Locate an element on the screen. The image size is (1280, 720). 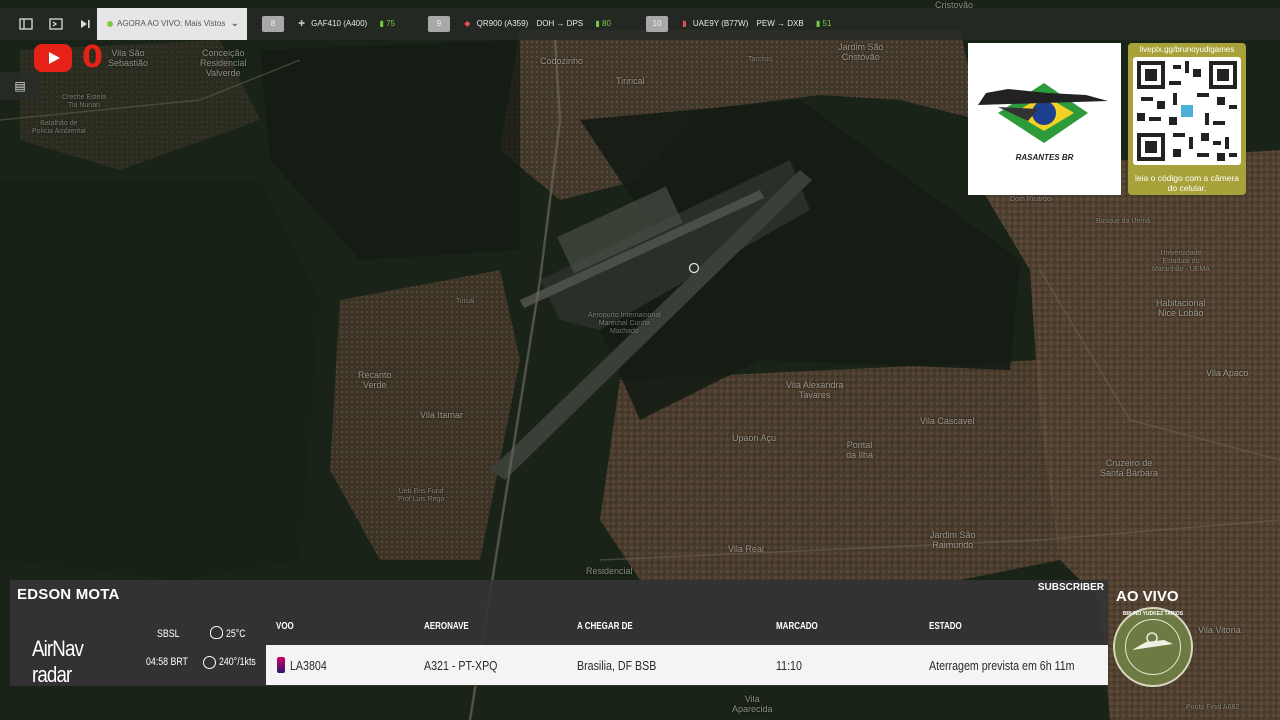
airport-code: SBSL is located at coordinates (168, 634).